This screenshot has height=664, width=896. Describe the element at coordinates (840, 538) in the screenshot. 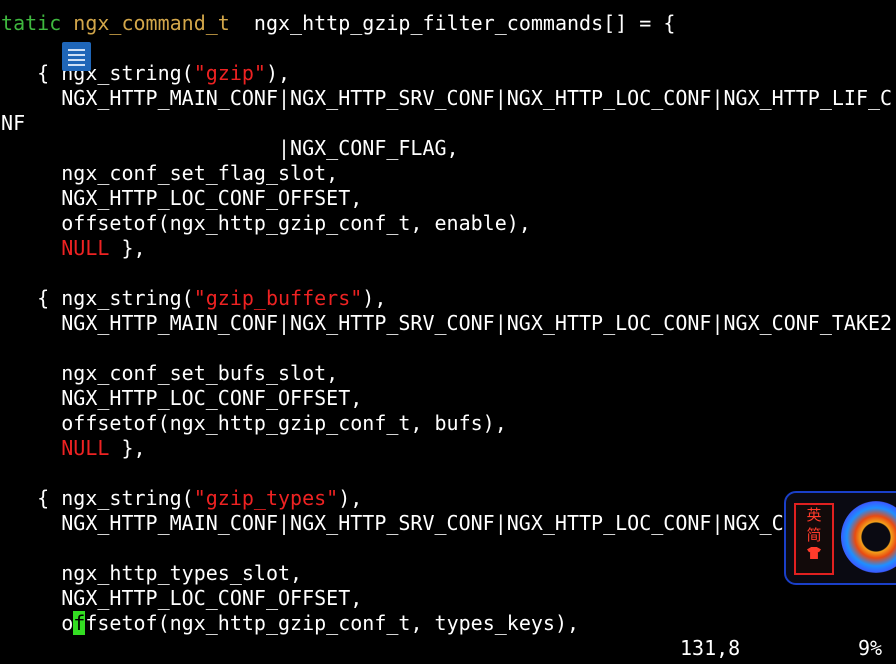

I see `ime-status-widget: 英 简` at that location.